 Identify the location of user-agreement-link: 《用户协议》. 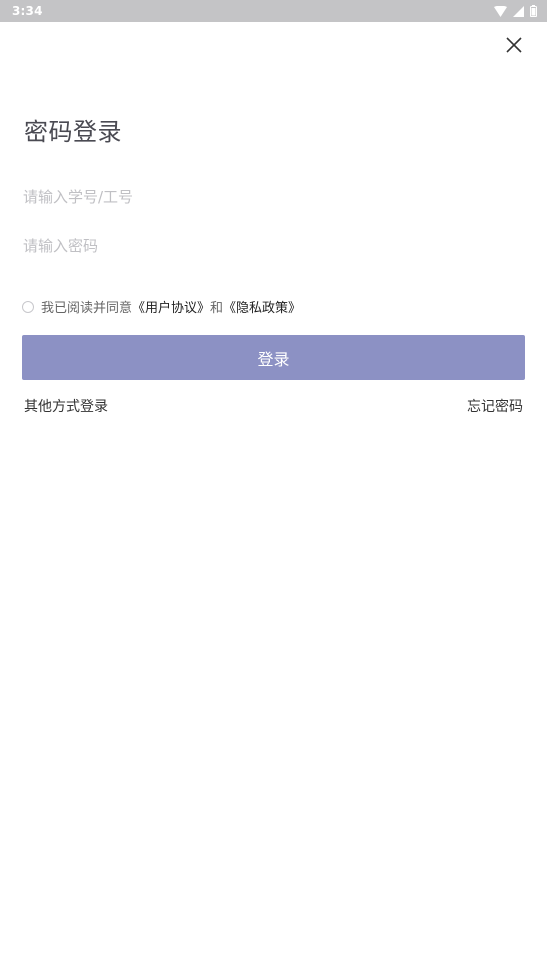
(171, 306).